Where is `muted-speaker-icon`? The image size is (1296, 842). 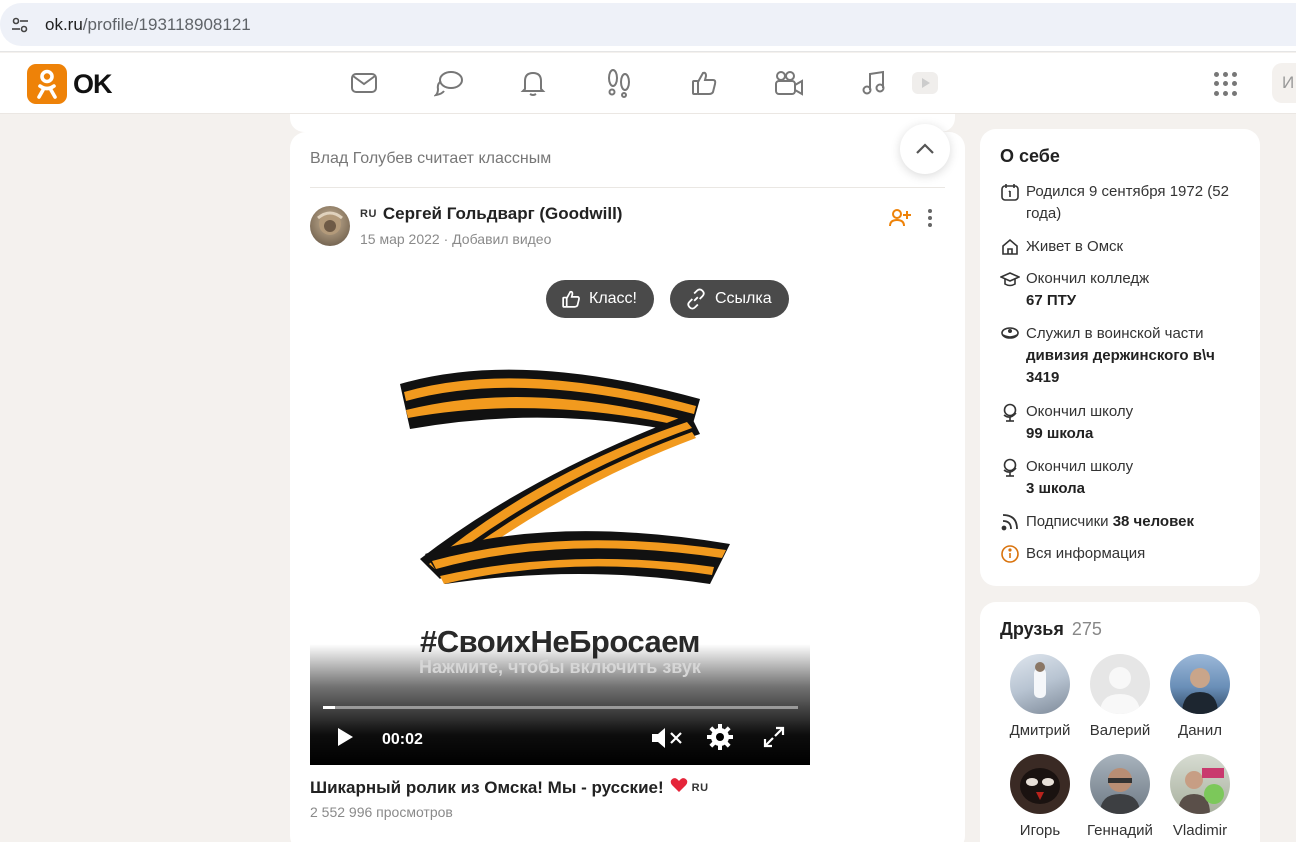 muted-speaker-icon is located at coordinates (667, 738).